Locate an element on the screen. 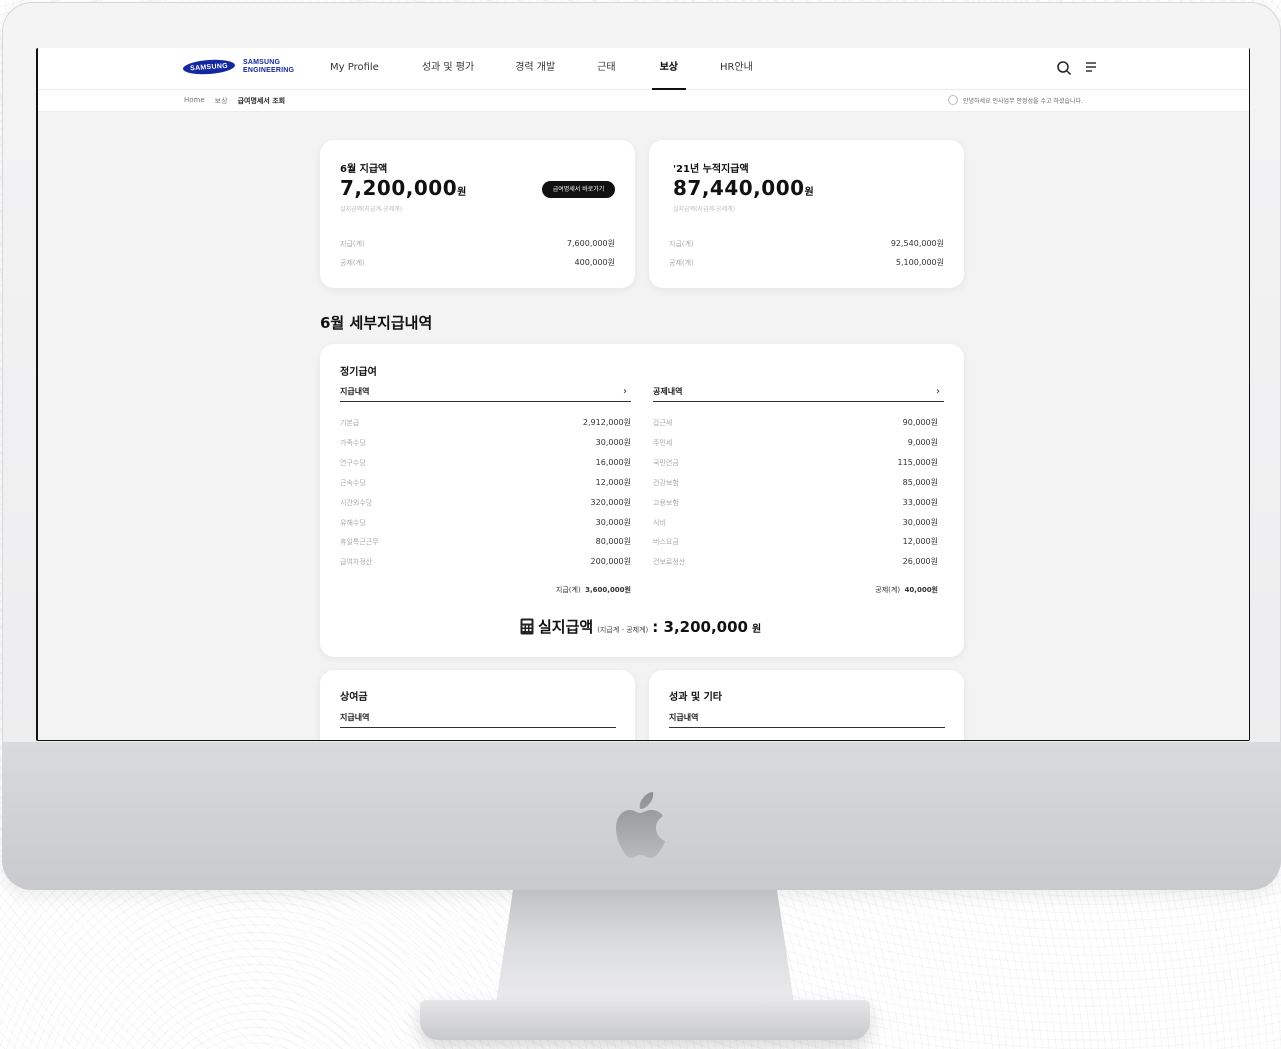 The width and height of the screenshot is (1281, 1049). samsung-engineering-logo: SAMSUNG SAMSUNG ENGINEERING is located at coordinates (238, 67).